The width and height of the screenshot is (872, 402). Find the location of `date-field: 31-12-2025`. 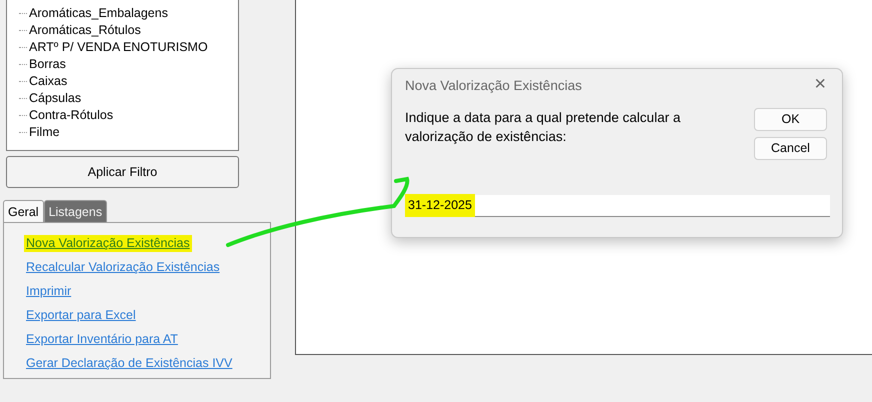

date-field: 31-12-2025 is located at coordinates (617, 206).